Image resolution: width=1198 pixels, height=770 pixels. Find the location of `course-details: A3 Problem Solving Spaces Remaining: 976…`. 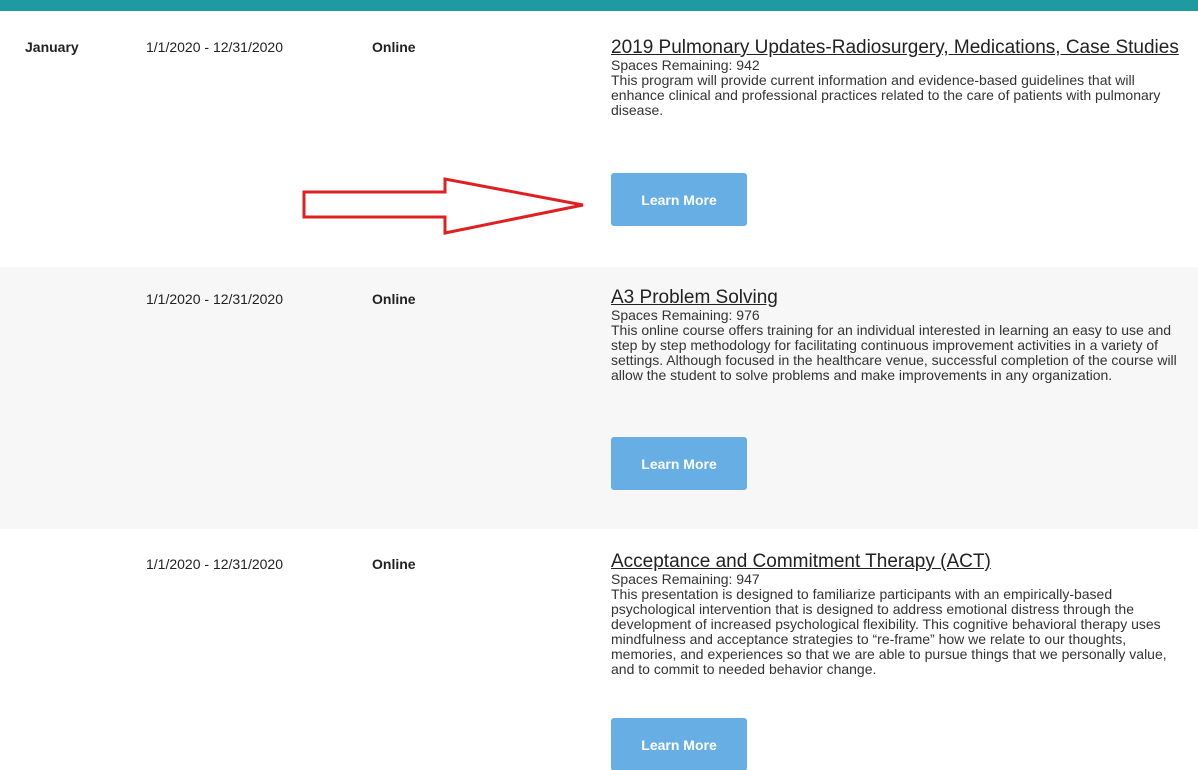

course-details: A3 Problem Solving Spaces Remaining: 976… is located at coordinates (901, 335).